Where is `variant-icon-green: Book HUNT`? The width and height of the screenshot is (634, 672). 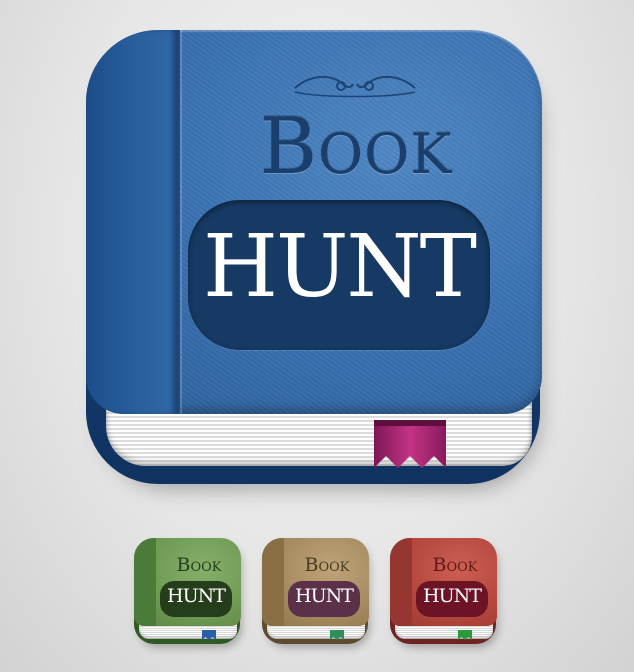
variant-icon-green: Book HUNT is located at coordinates (188, 593).